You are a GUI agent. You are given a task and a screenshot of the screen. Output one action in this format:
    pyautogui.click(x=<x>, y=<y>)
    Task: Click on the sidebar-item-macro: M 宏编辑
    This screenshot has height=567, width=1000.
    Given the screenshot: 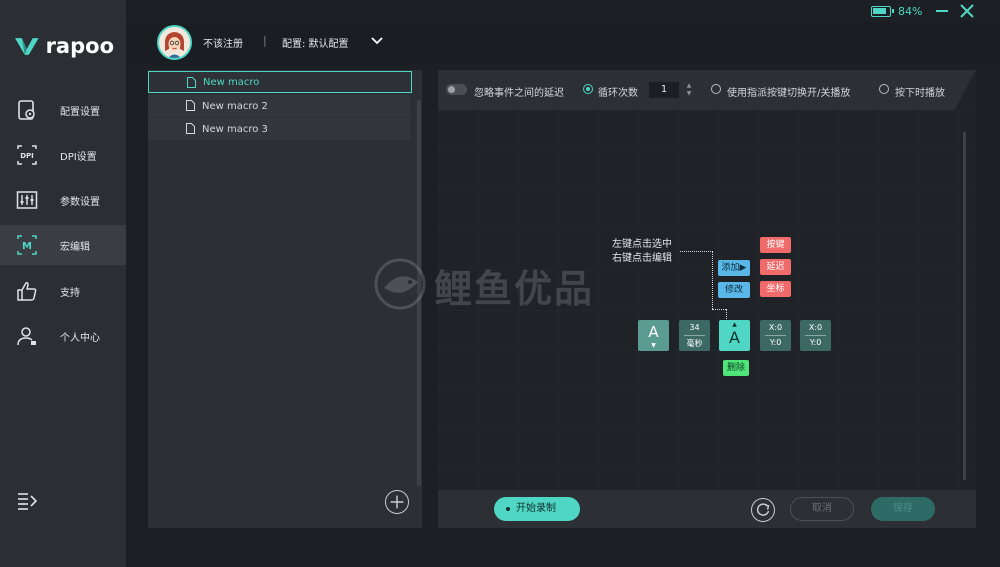 What is the action you would take?
    pyautogui.click(x=63, y=245)
    